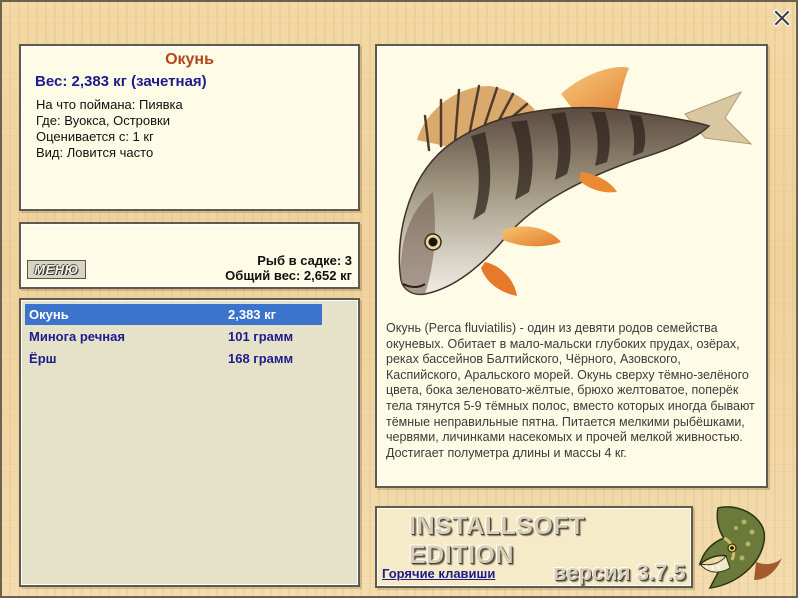 The image size is (798, 598). I want to click on min-weight-detail: Оценивается с: 1 кг, so click(95, 136).